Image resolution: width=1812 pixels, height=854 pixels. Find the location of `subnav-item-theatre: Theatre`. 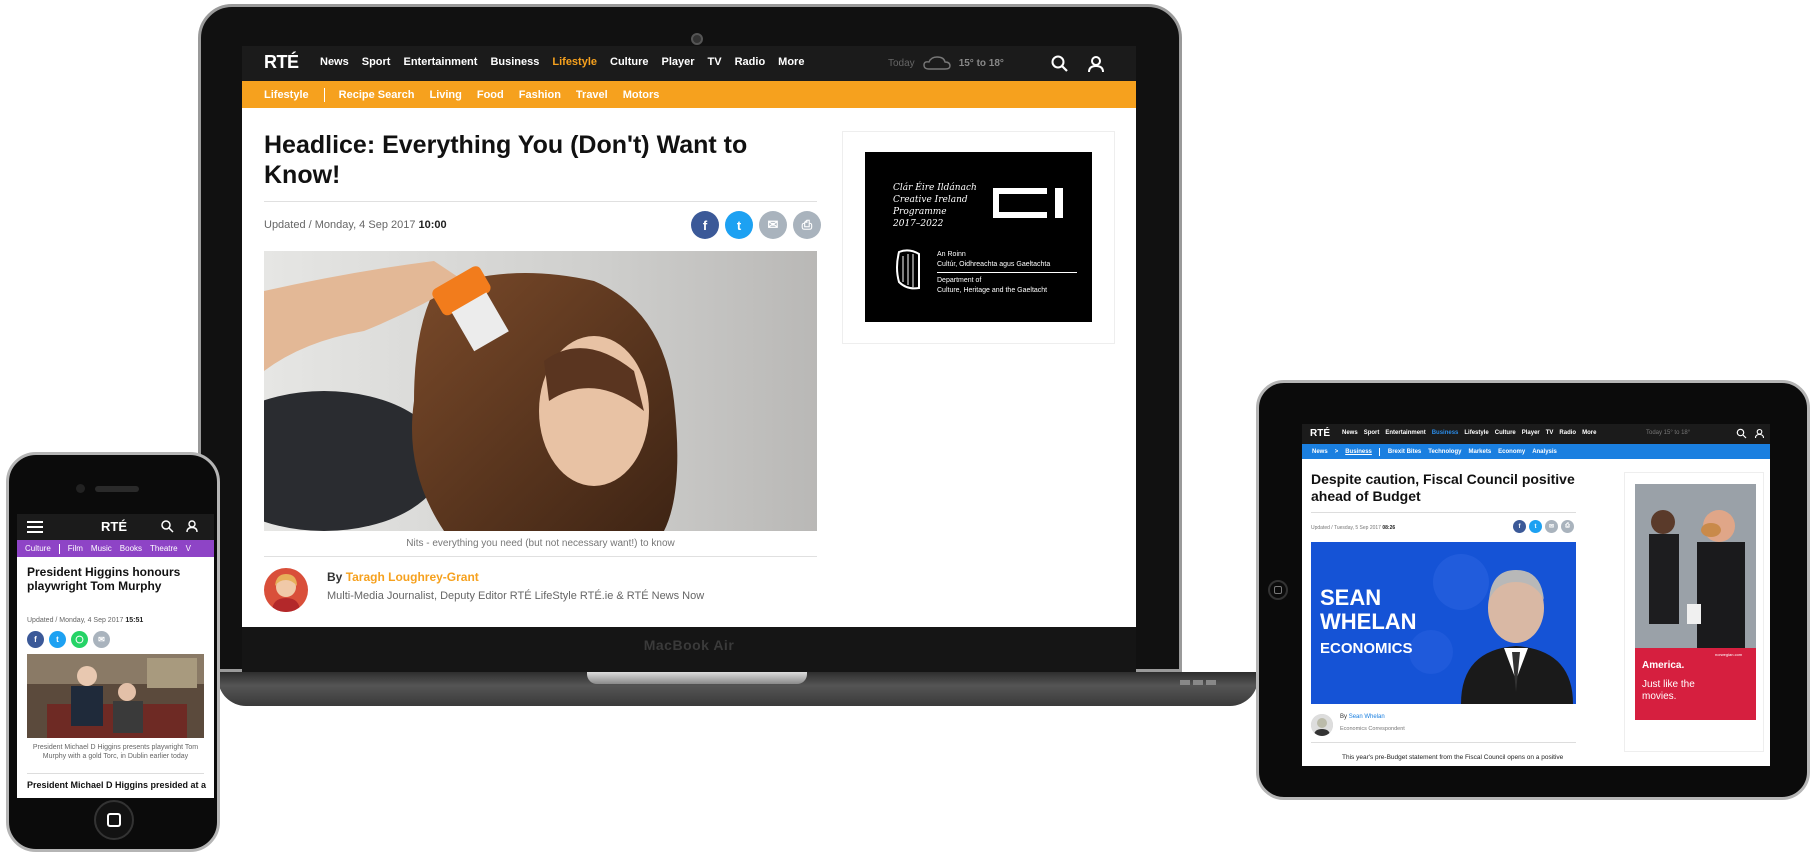

subnav-item-theatre: Theatre is located at coordinates (164, 548).